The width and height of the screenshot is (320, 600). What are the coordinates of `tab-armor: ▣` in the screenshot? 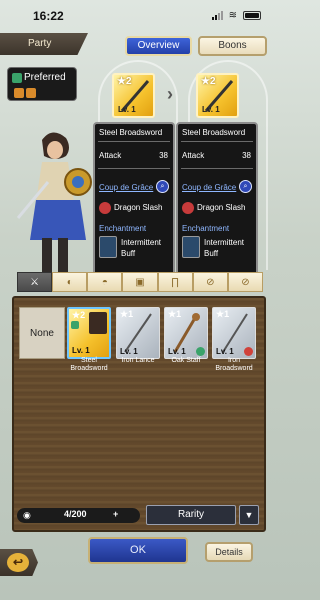 It's located at (140, 282).